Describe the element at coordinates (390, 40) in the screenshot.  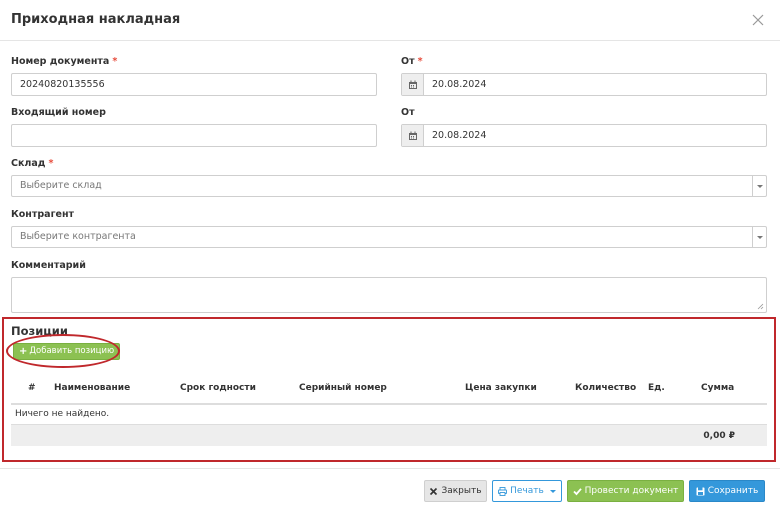
I see `header-divider` at that location.